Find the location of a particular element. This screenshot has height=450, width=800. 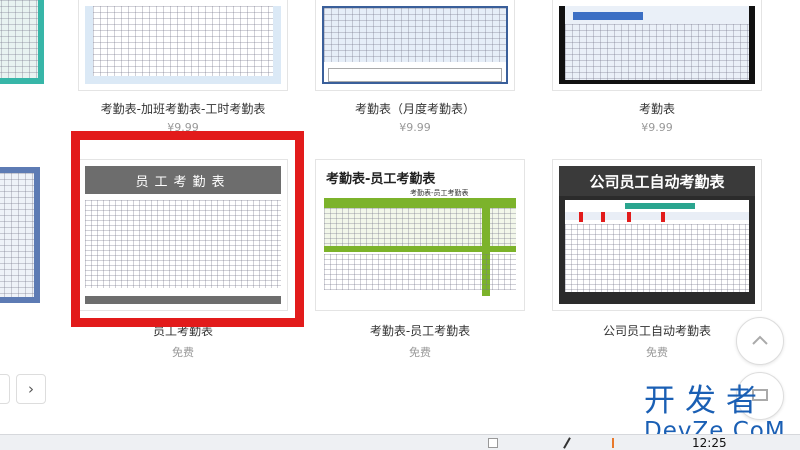

pager-next-button: › is located at coordinates (31, 389).